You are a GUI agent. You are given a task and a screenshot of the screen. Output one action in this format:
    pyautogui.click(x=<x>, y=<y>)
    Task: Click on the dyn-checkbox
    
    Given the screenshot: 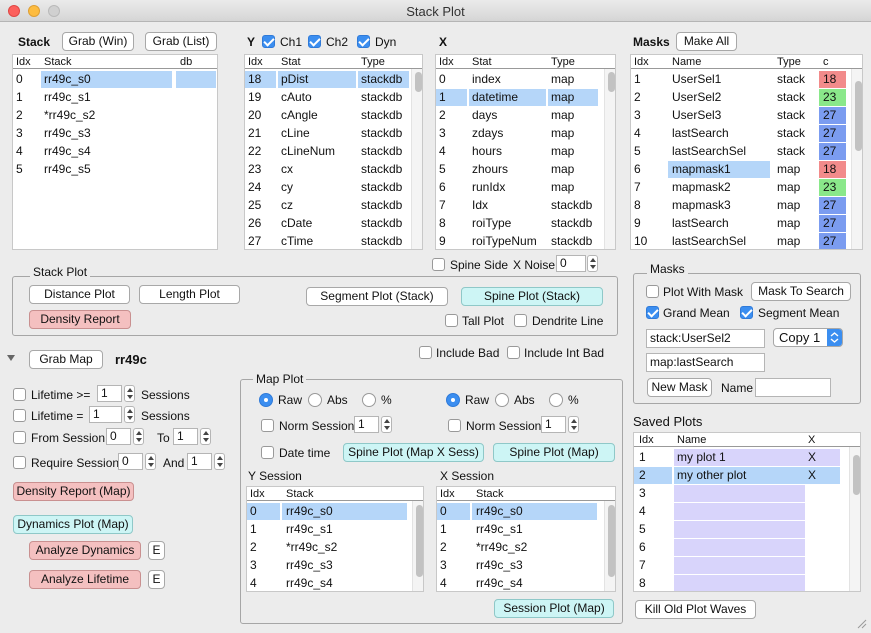 What is the action you would take?
    pyautogui.click(x=363, y=41)
    